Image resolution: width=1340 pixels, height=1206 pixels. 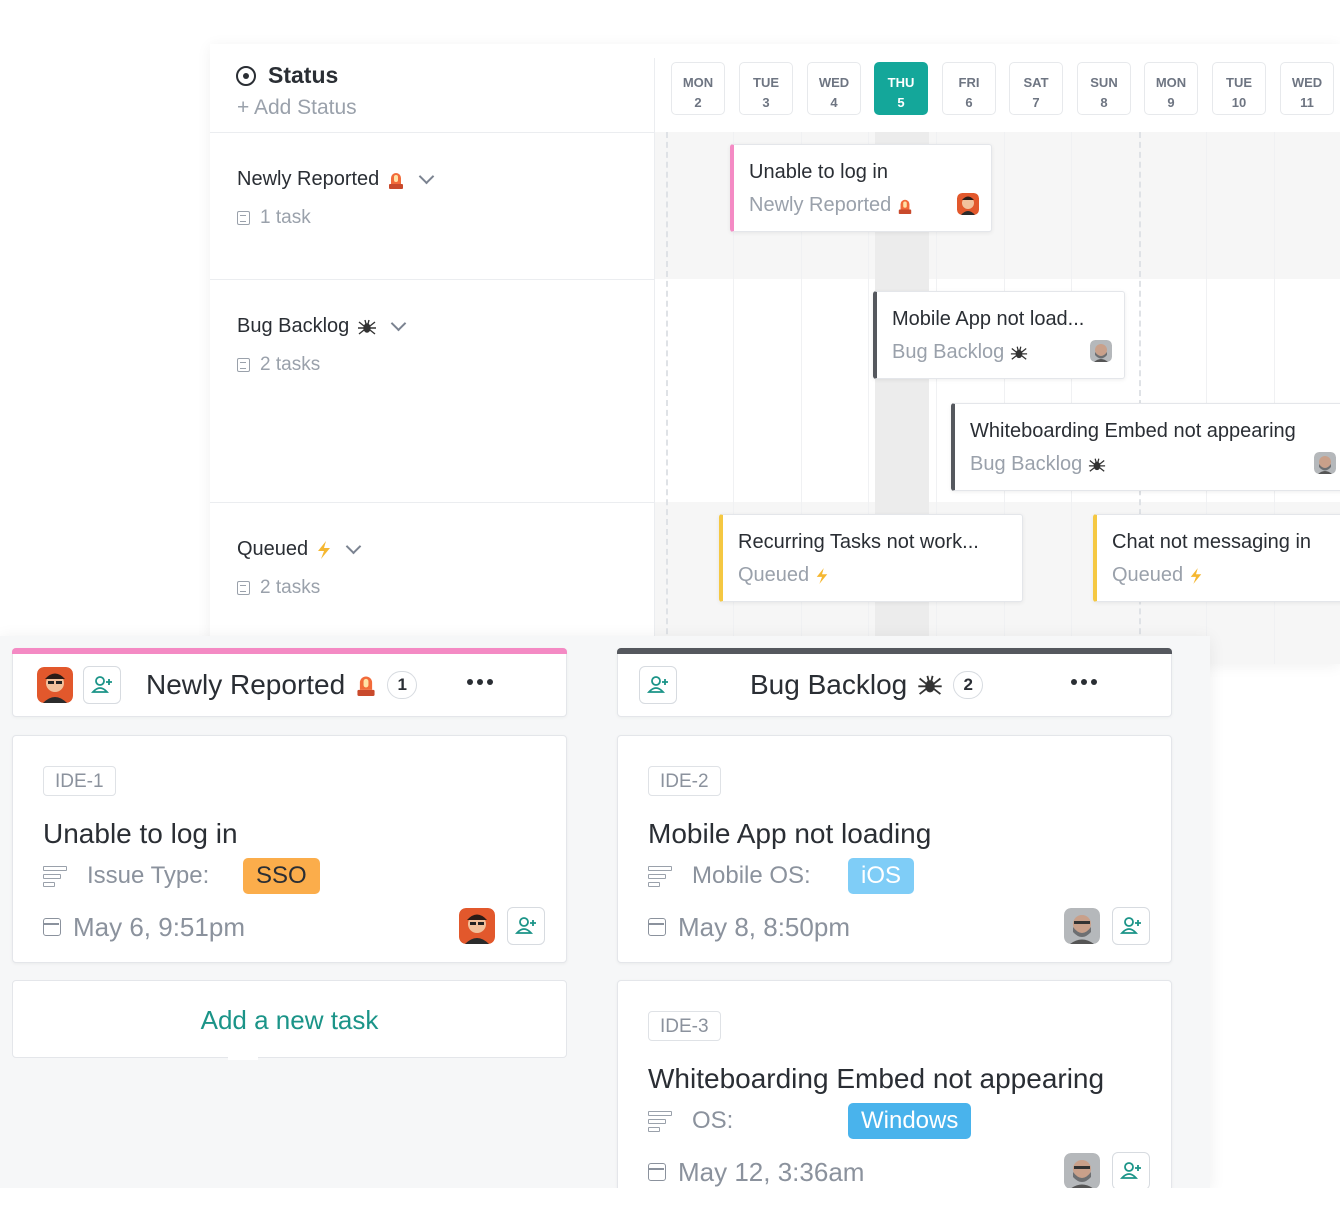 What do you see at coordinates (881, 876) in the screenshot?
I see `field-value-chip: iOS` at bounding box center [881, 876].